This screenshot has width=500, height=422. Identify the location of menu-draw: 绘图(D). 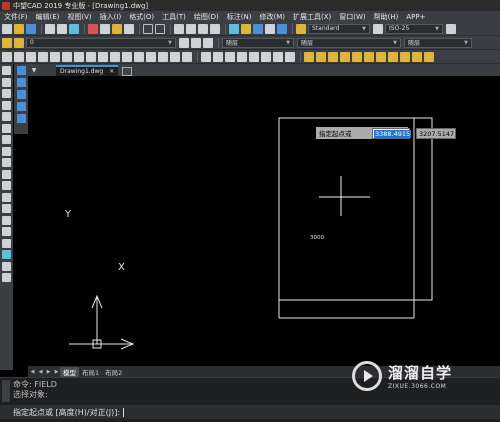
(206, 17).